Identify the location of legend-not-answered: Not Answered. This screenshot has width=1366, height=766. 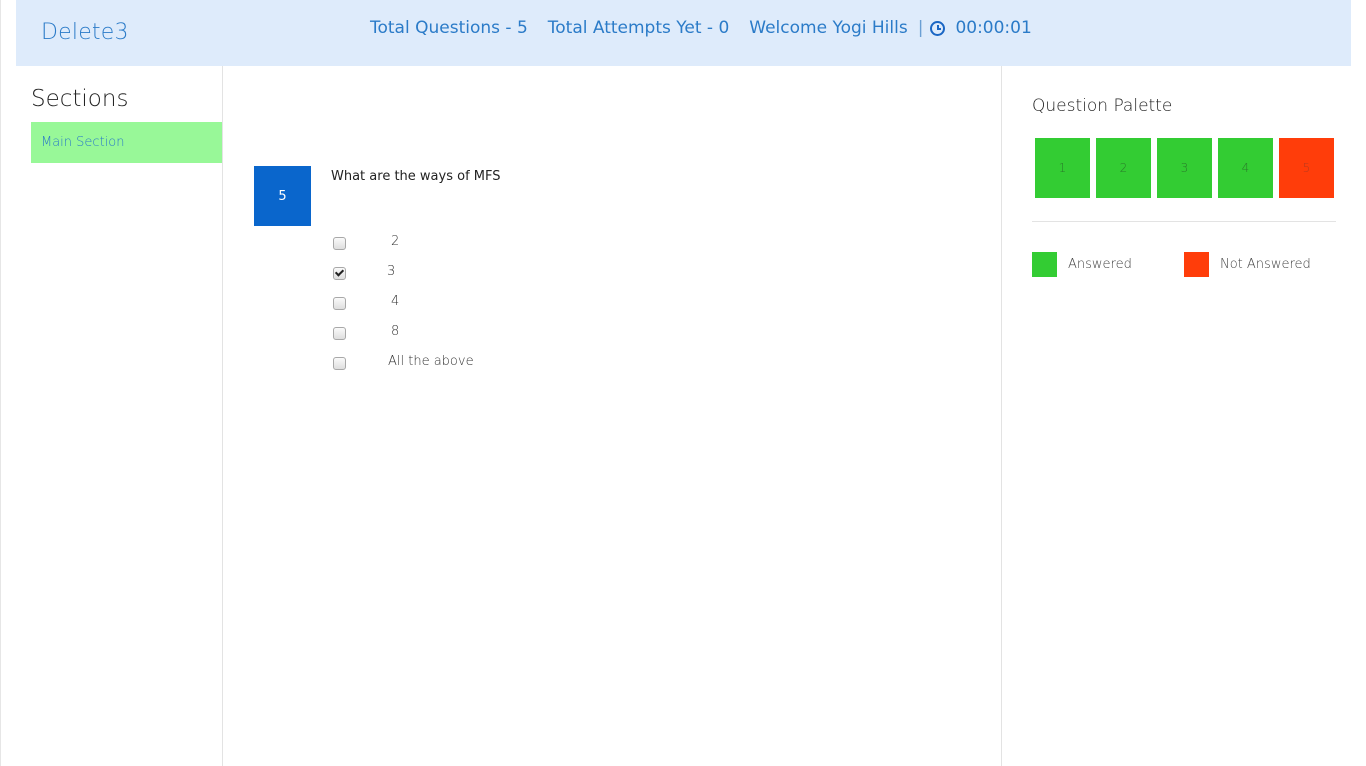
(1247, 264).